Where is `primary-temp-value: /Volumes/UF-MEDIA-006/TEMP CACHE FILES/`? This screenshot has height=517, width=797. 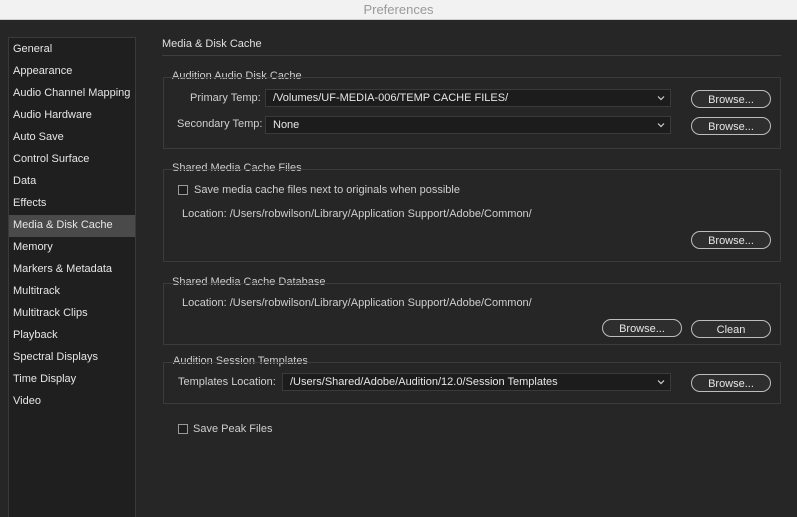
primary-temp-value: /Volumes/UF-MEDIA-006/TEMP CACHE FILES/ is located at coordinates (391, 98).